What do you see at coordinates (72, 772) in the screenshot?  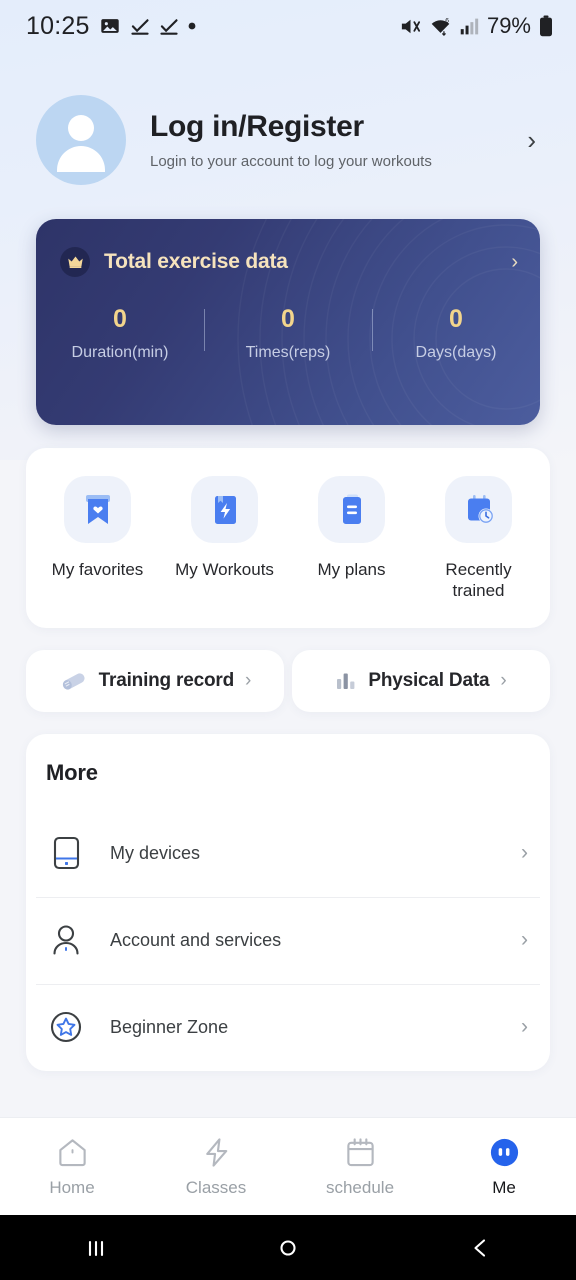 I see `more-section-title: More` at bounding box center [72, 772].